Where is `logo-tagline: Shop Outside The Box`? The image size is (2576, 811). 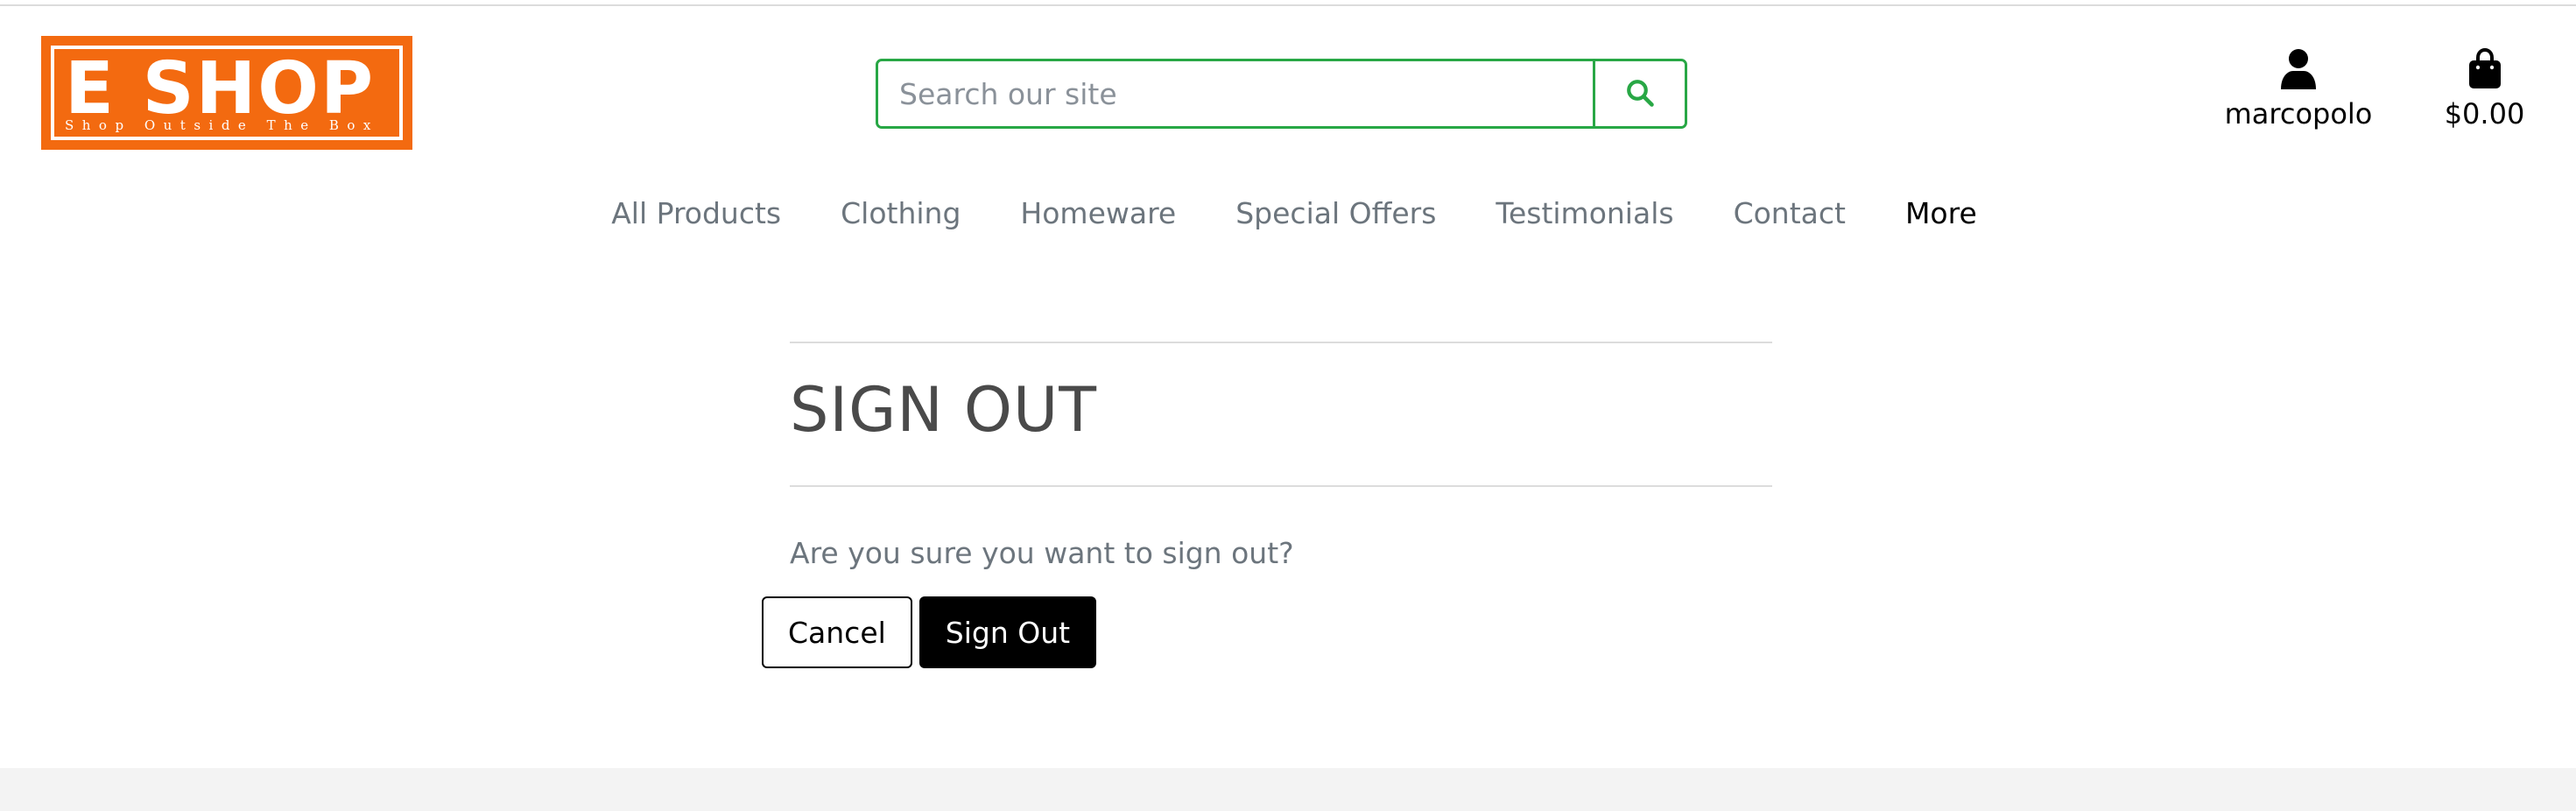 logo-tagline: Shop Outside The Box is located at coordinates (222, 125).